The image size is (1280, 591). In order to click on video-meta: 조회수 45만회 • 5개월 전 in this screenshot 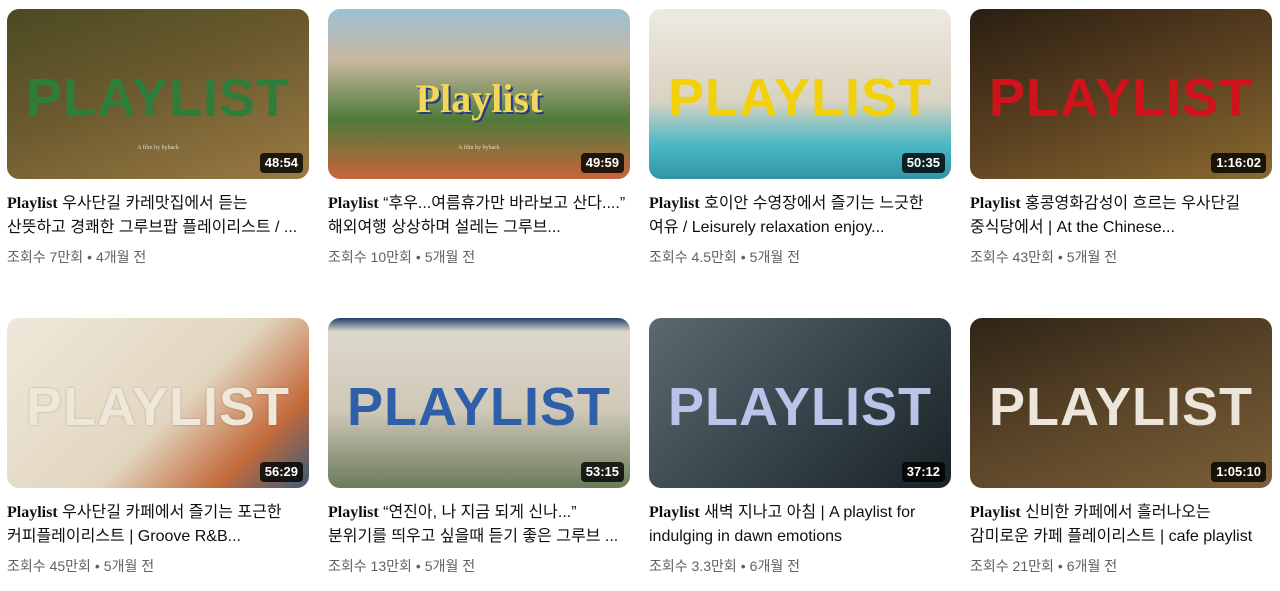, I will do `click(81, 566)`.